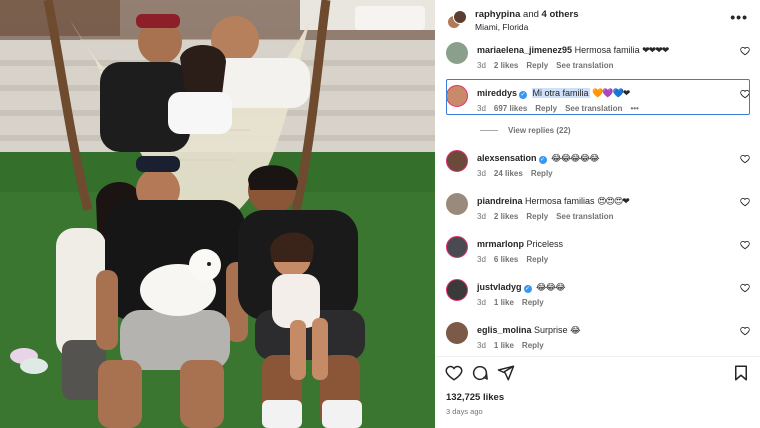 This screenshot has height=428, width=760. What do you see at coordinates (597, 299) in the screenshot?
I see `comment-item: justvladyg ✓ 😂😂😂 3d 1 like Reply` at bounding box center [597, 299].